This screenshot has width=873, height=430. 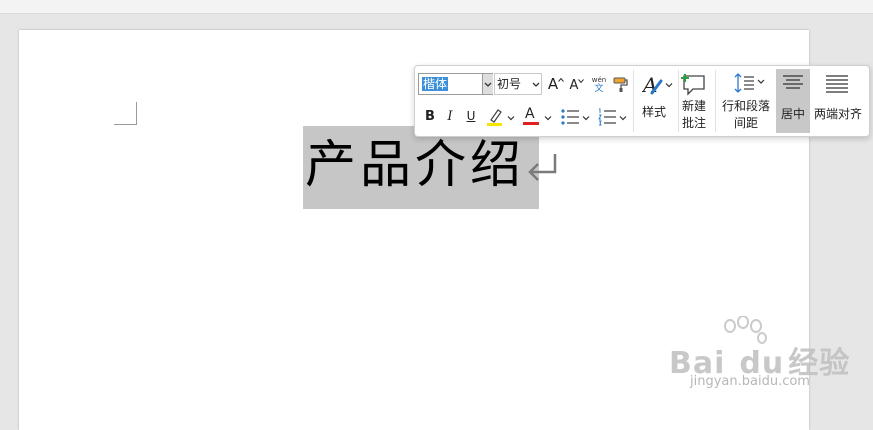 I want to click on font-size-combo: 初号, so click(x=518, y=84).